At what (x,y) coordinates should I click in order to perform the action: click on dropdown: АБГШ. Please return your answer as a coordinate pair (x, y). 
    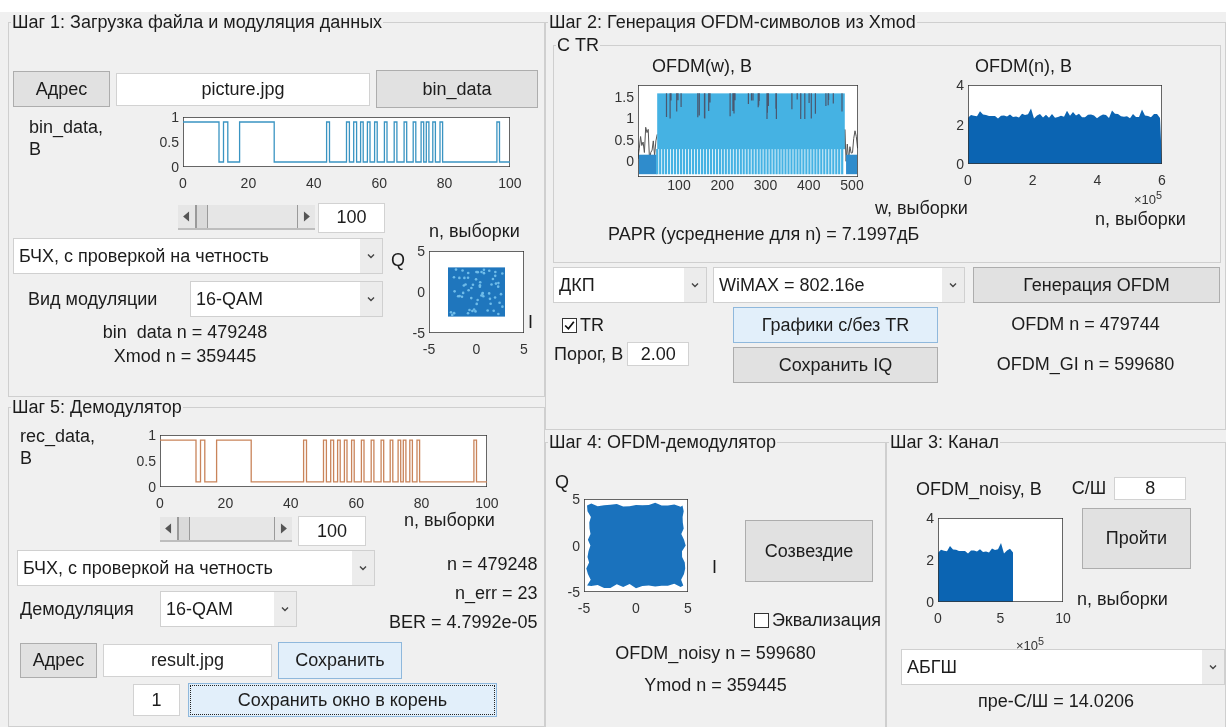
    Looking at the image, I should click on (1063, 667).